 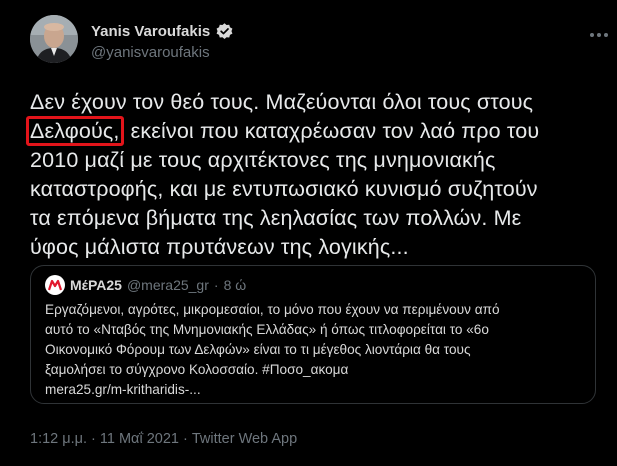 What do you see at coordinates (603, 35) in the screenshot?
I see `more-options-icon` at bounding box center [603, 35].